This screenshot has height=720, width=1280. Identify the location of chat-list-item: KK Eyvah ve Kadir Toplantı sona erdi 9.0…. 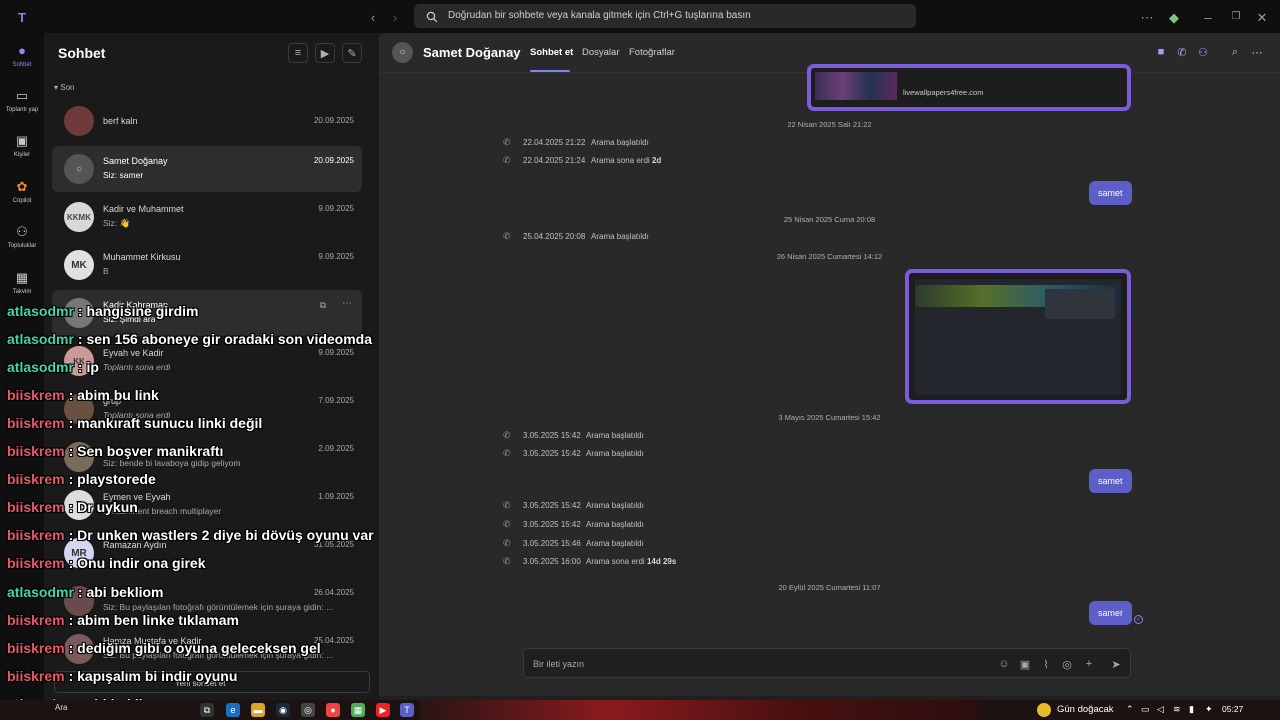
(207, 361).